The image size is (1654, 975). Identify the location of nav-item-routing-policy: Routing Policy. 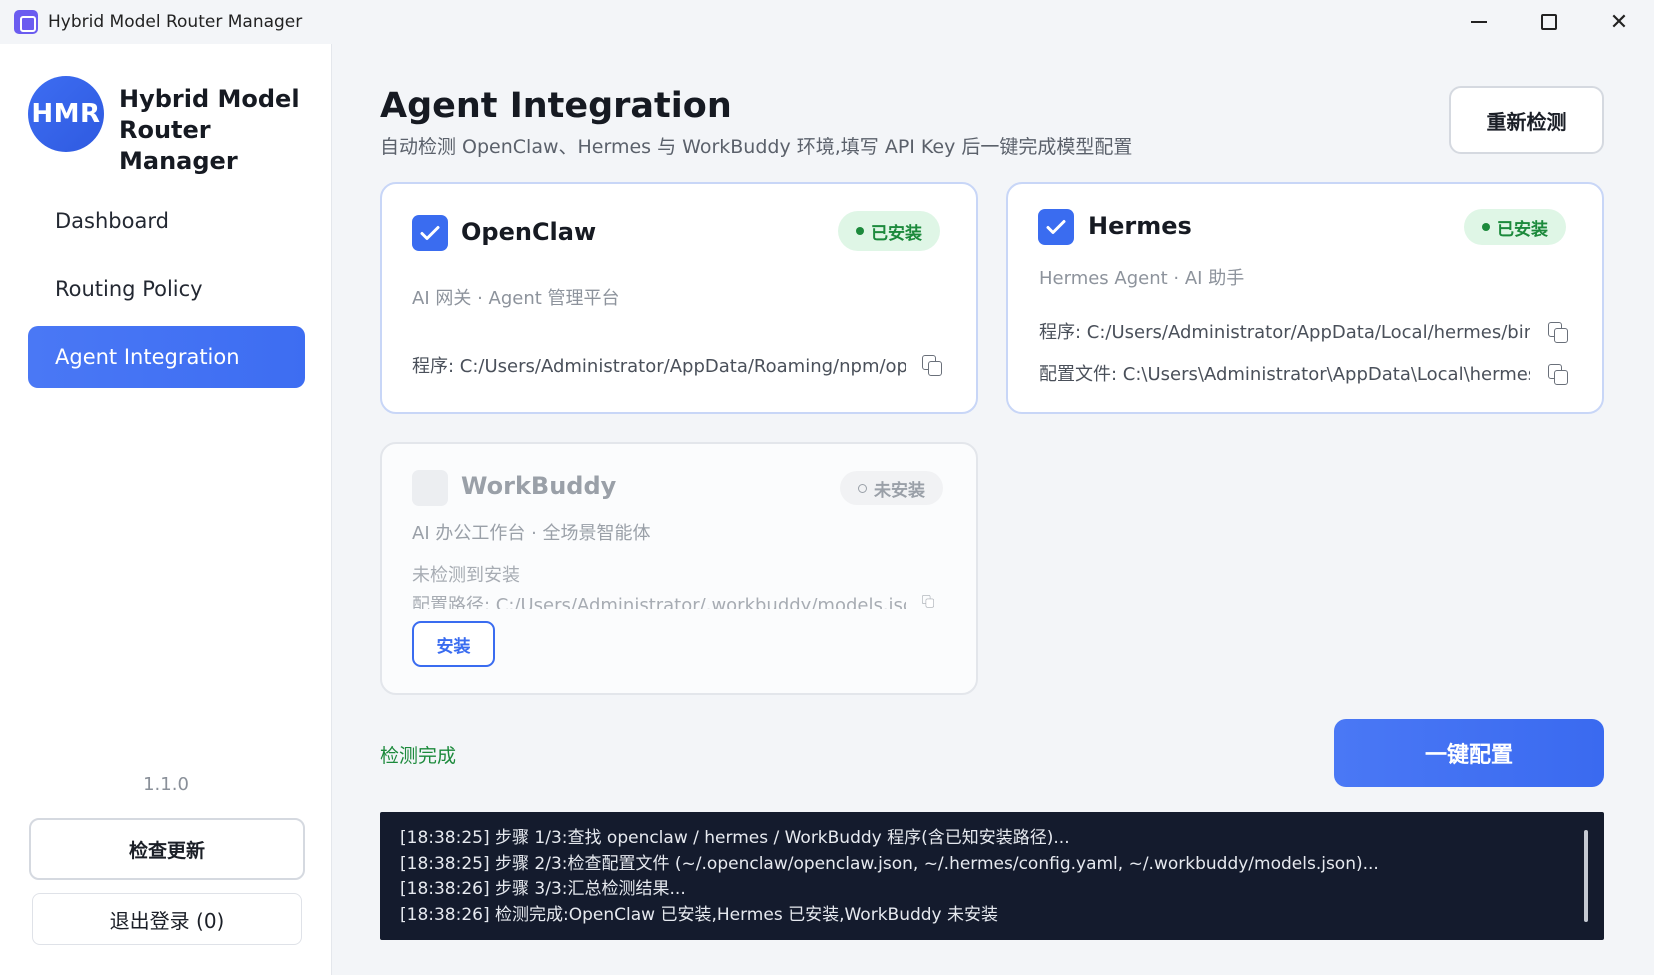
(166, 289).